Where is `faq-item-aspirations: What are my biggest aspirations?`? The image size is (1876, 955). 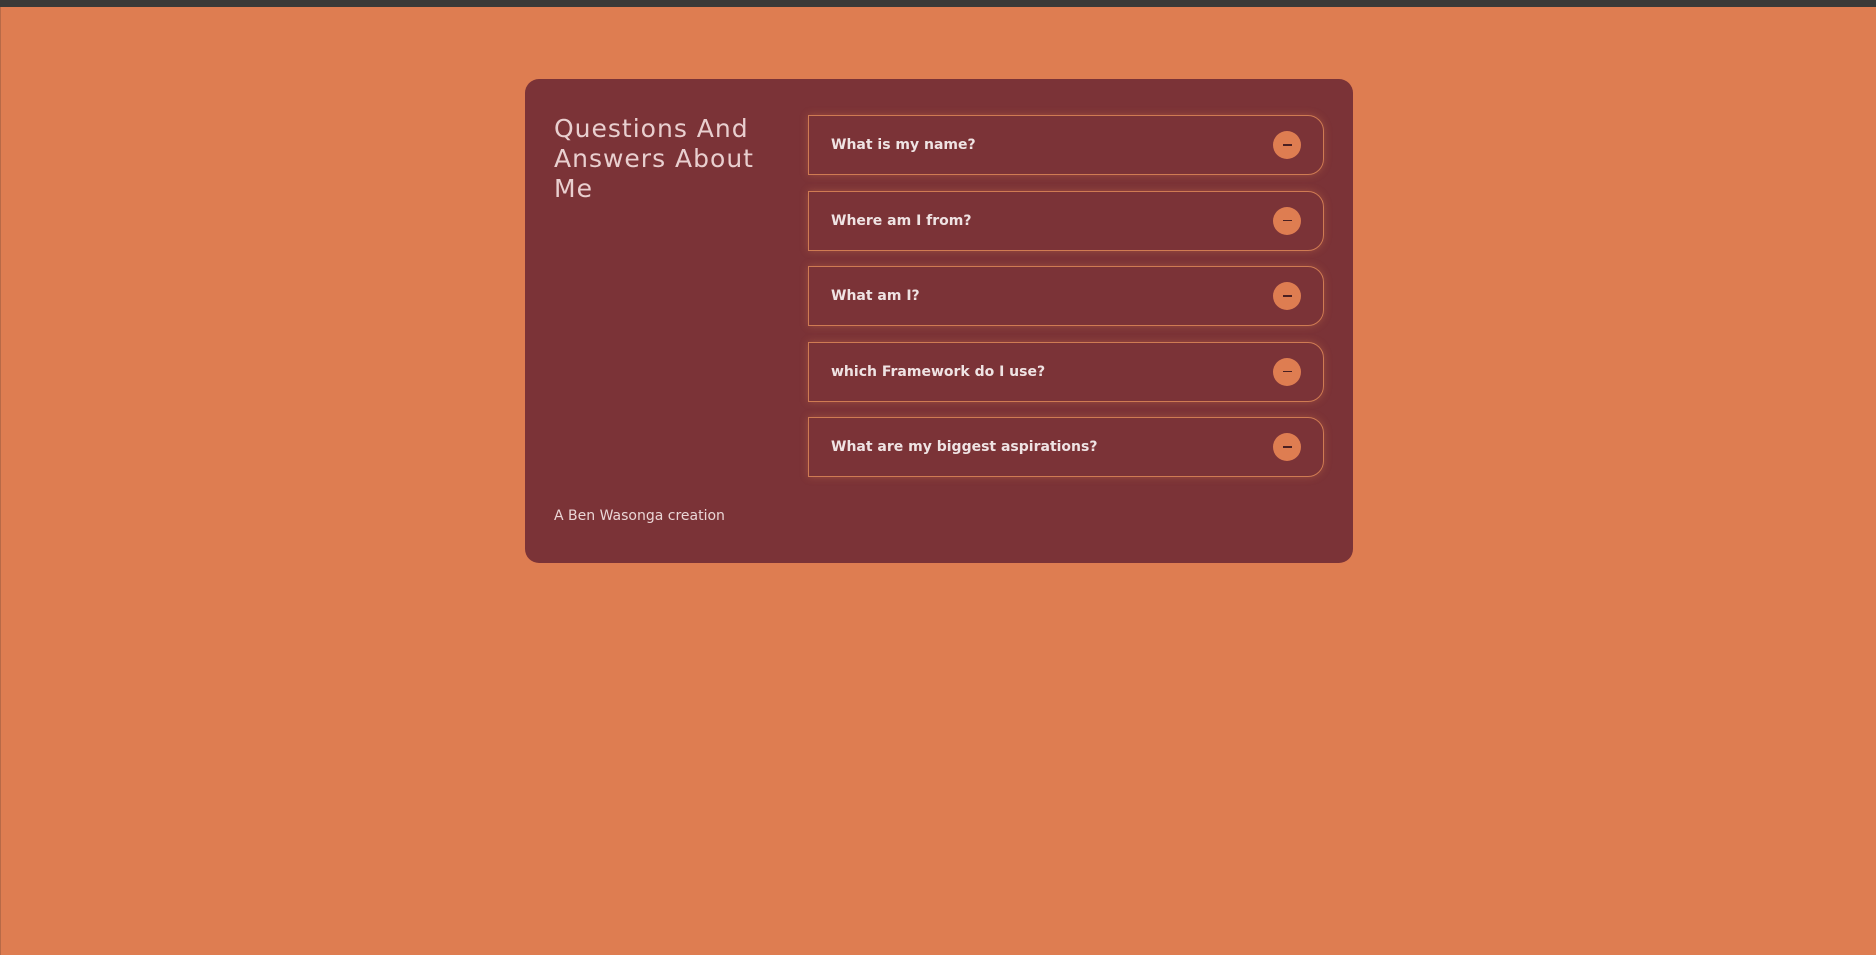 faq-item-aspirations: What are my biggest aspirations? is located at coordinates (1066, 447).